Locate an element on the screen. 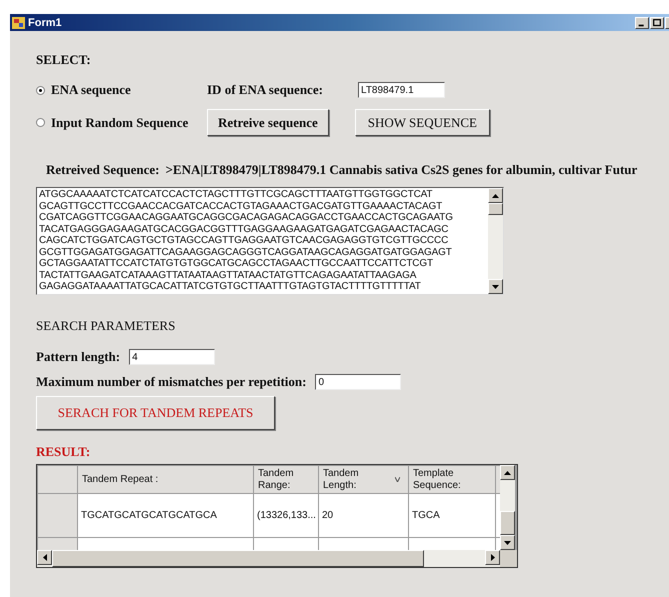 This screenshot has width=669, height=597. retrieve-button: Retreive sequence is located at coordinates (268, 122).